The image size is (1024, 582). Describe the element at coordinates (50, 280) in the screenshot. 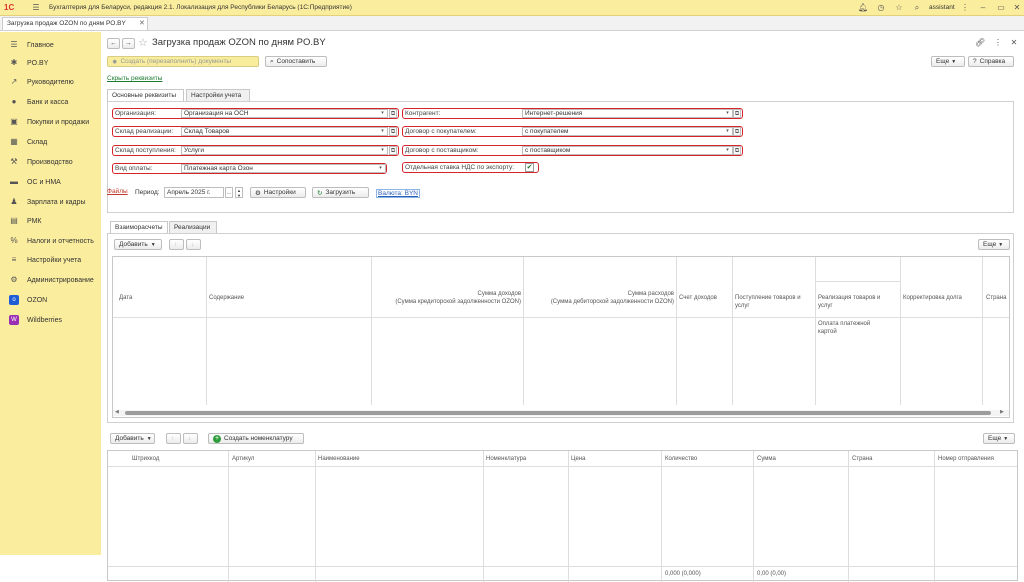

I see `sidebar-item-admin: ⚙ Администрирование` at that location.